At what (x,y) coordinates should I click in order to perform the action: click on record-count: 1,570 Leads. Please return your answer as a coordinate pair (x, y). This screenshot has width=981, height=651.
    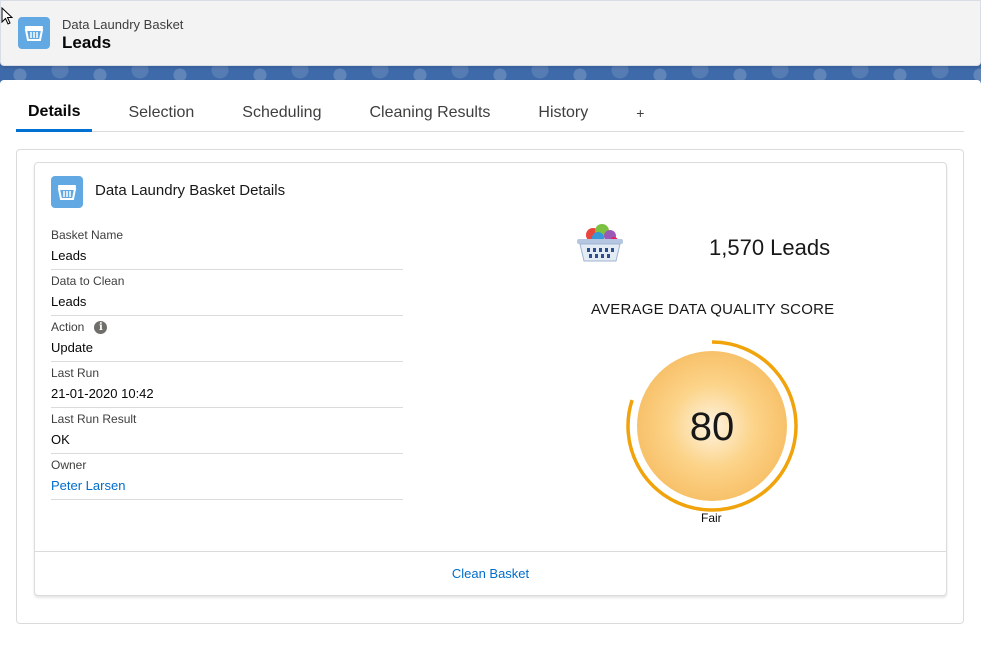
    Looking at the image, I should click on (770, 247).